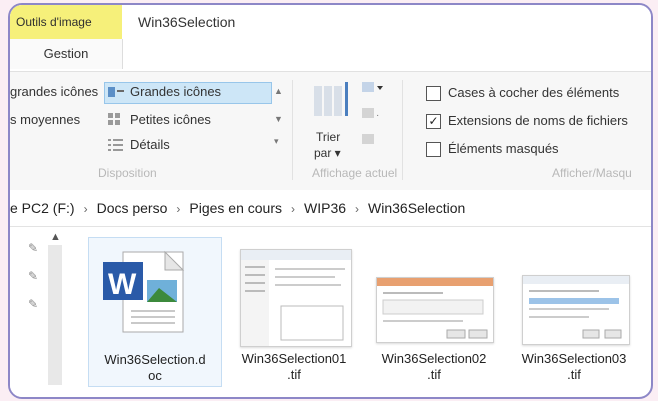  What do you see at coordinates (187, 22) in the screenshot?
I see `window-title: Win36Selection` at bounding box center [187, 22].